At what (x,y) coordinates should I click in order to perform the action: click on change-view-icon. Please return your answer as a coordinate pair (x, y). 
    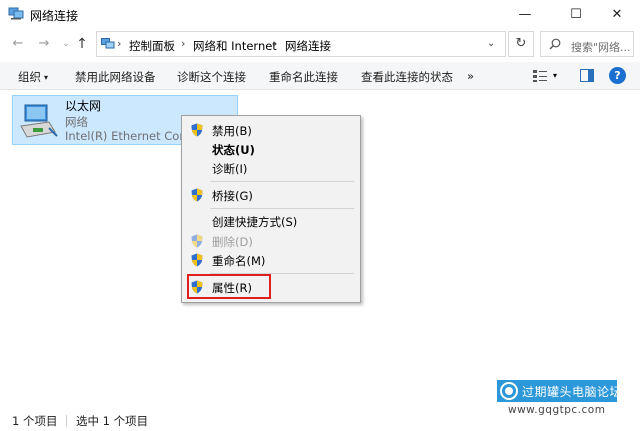
    Looking at the image, I should click on (540, 76).